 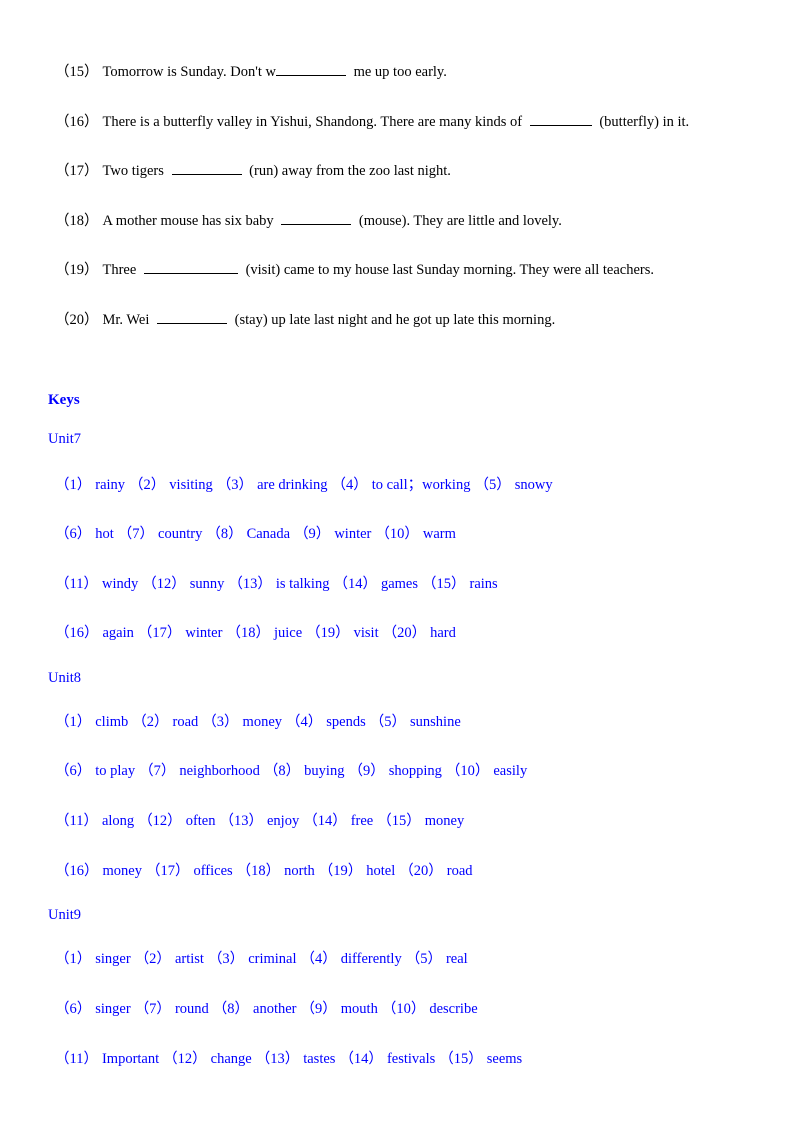 I want to click on question-number: （20）, so click(x=77, y=320).